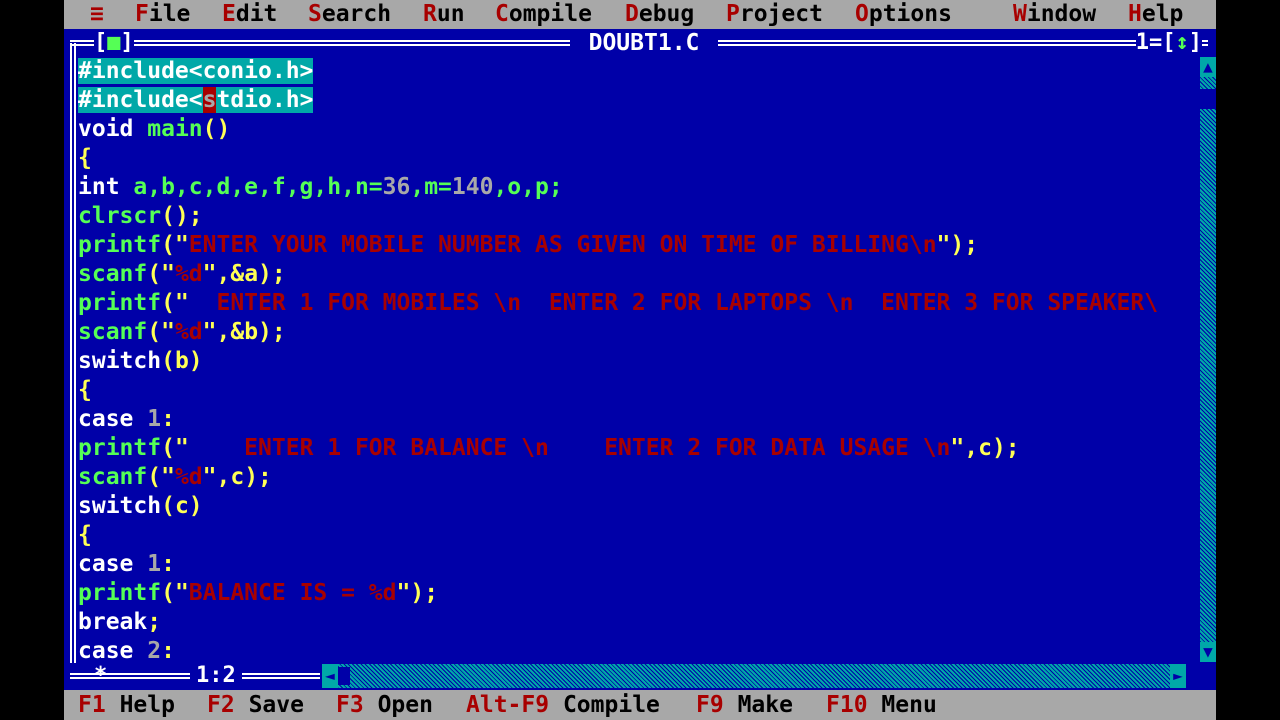  What do you see at coordinates (344, 676) in the screenshot?
I see `horizontal-scroll-thumb` at bounding box center [344, 676].